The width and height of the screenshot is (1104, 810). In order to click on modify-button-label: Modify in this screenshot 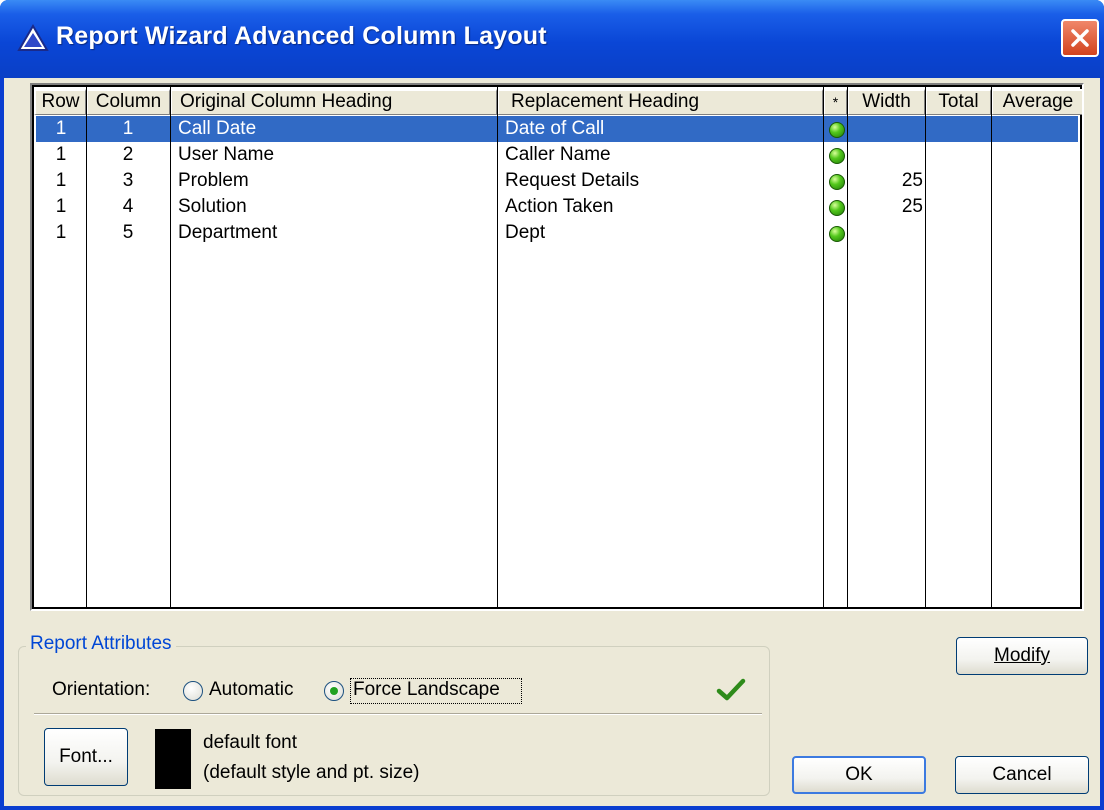, I will do `click(1022, 655)`.